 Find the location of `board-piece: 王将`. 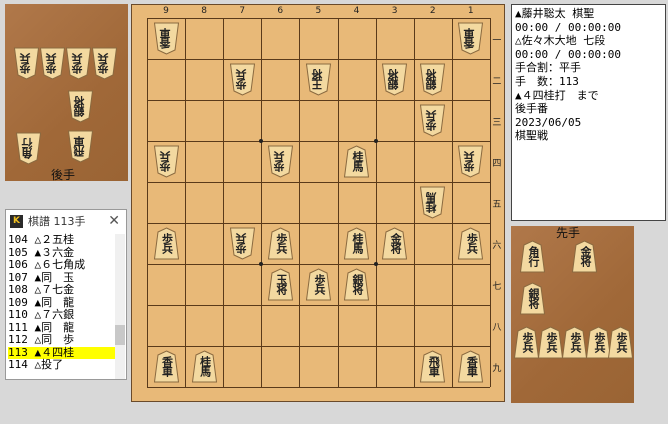

board-piece: 王将 is located at coordinates (318, 79).